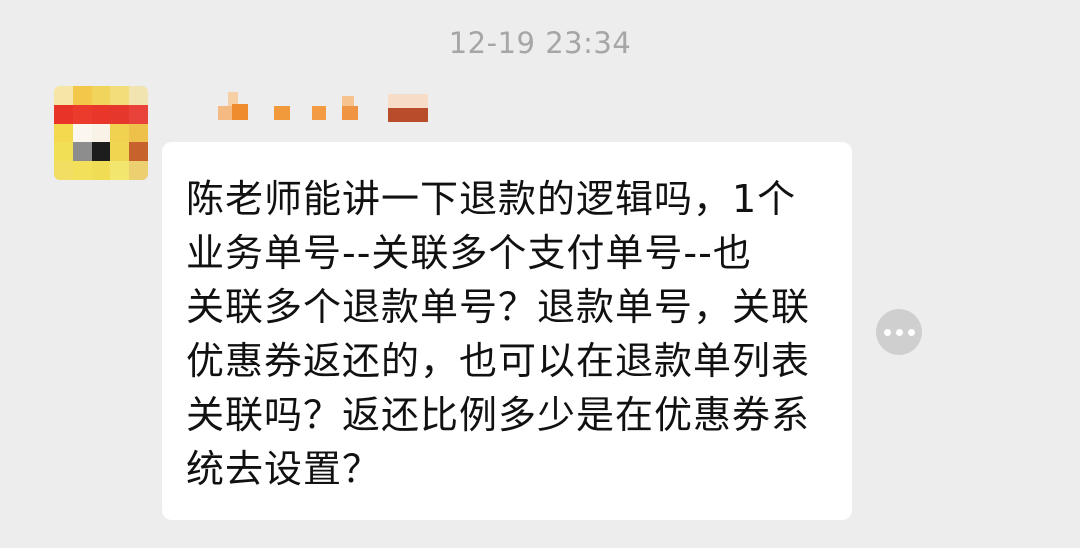 The height and width of the screenshot is (548, 1080). I want to click on more-options-button, so click(899, 332).